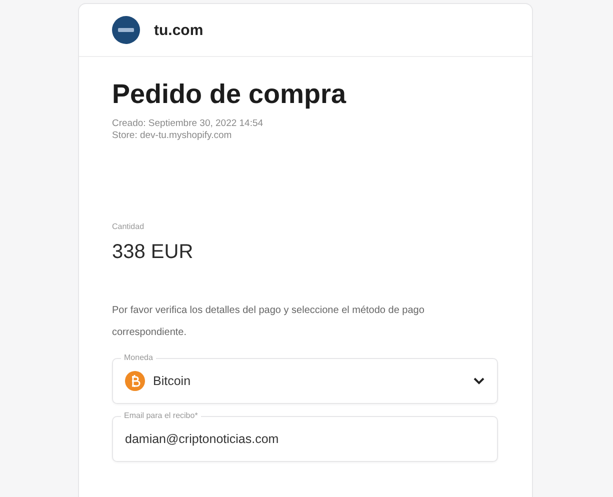  What do you see at coordinates (129, 226) in the screenshot?
I see `amount-label: Cantidad` at bounding box center [129, 226].